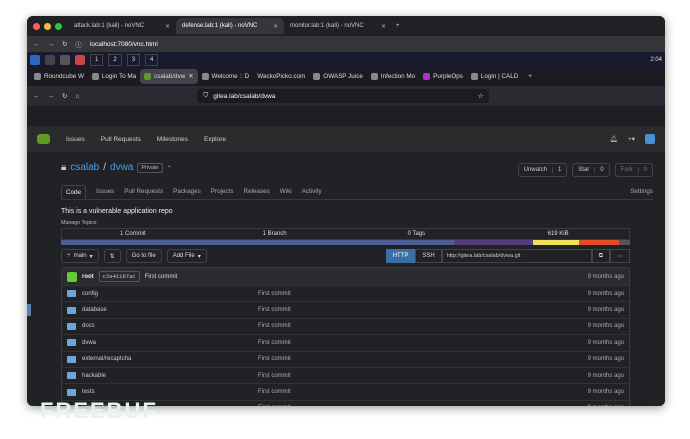 Image resolution: width=690 pixels, height=439 pixels. What do you see at coordinates (170, 392) in the screenshot?
I see `file-name: tests` at bounding box center [170, 392].